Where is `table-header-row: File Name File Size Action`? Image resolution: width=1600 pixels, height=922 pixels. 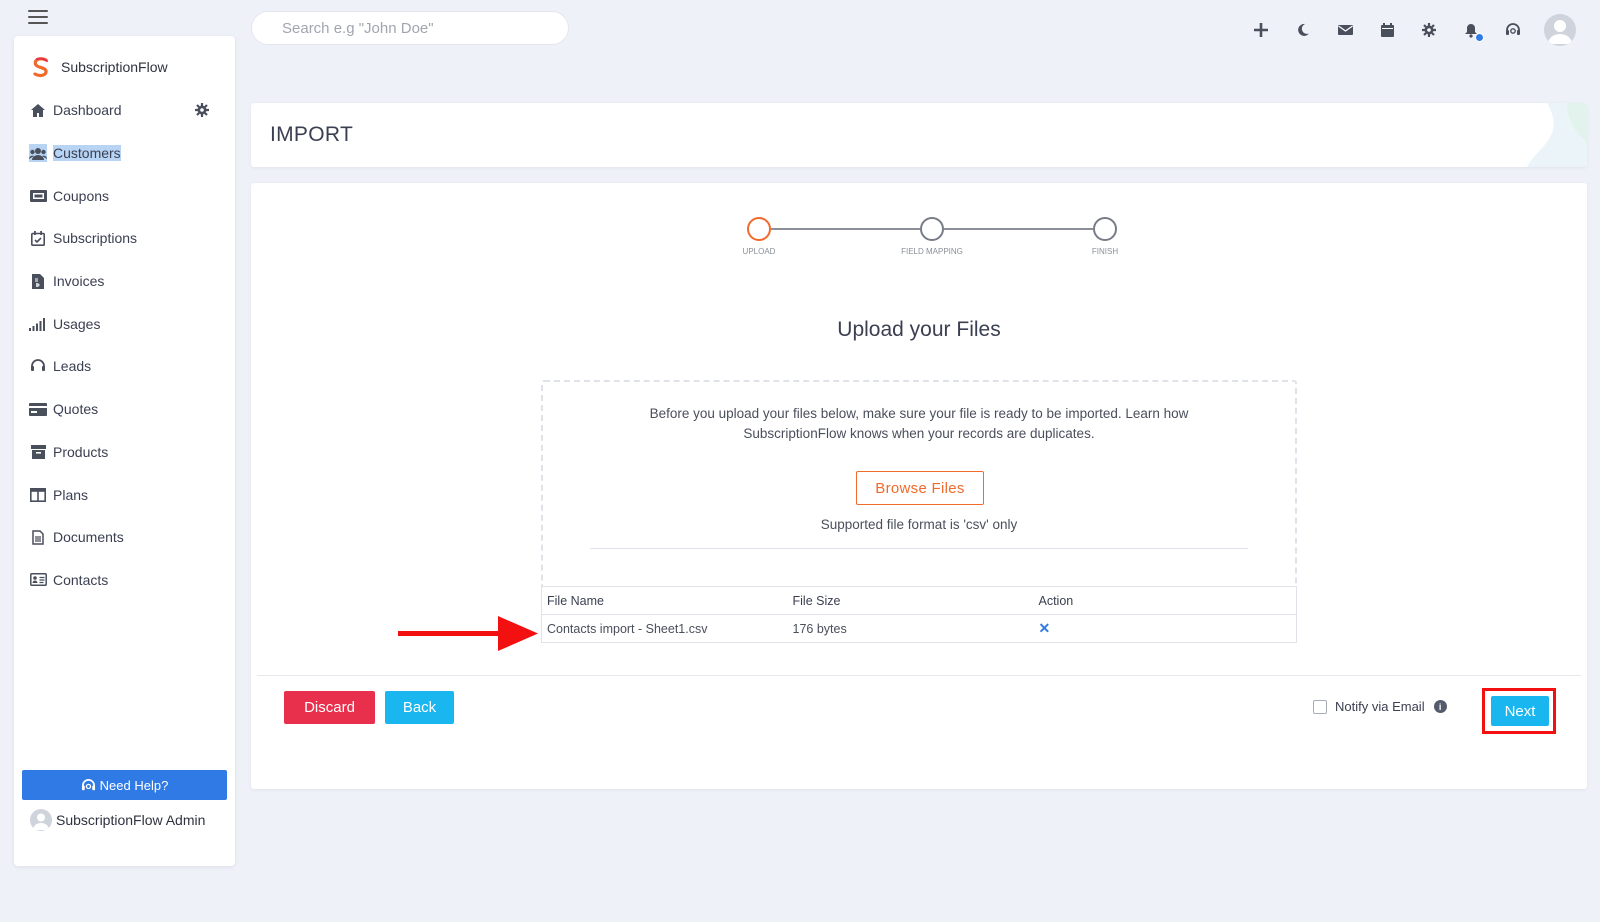
table-header-row: File Name File Size Action is located at coordinates (919, 600).